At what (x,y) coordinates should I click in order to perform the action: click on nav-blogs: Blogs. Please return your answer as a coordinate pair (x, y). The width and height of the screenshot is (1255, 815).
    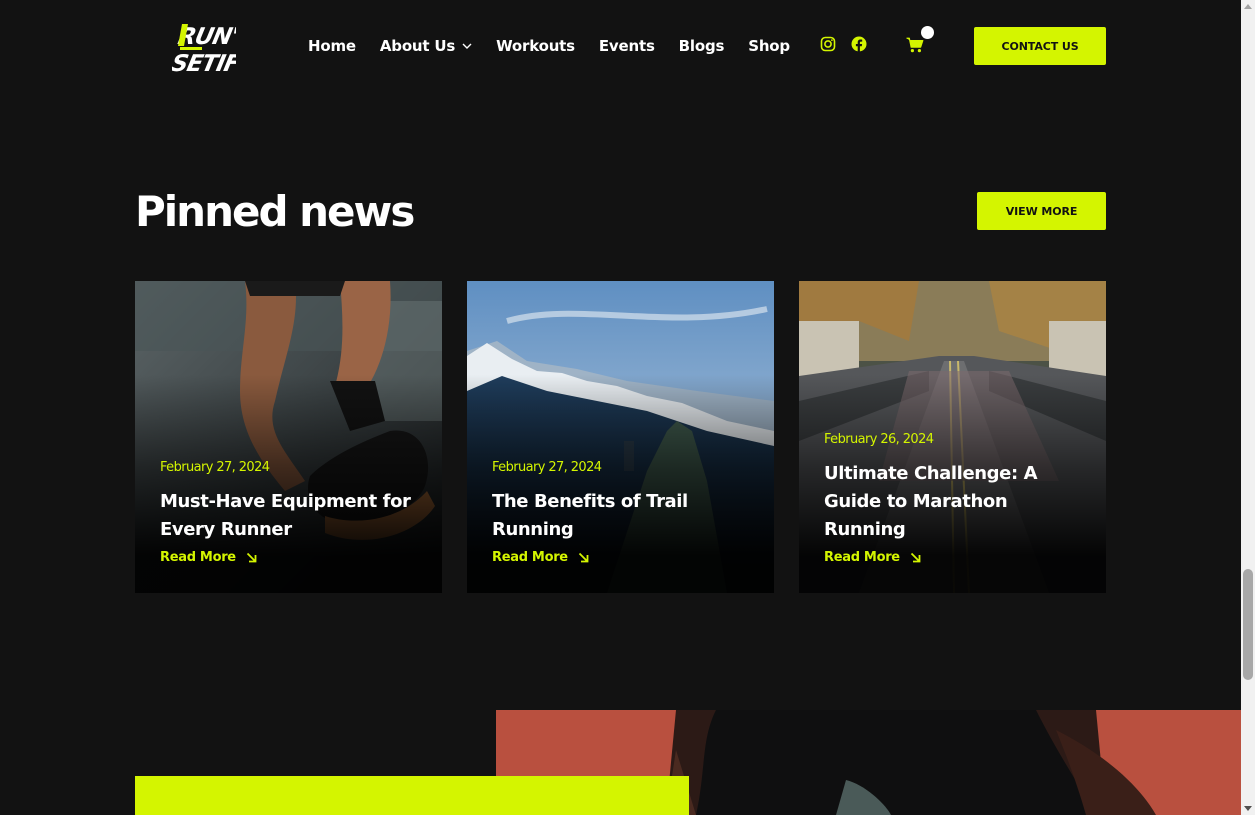
    Looking at the image, I should click on (702, 46).